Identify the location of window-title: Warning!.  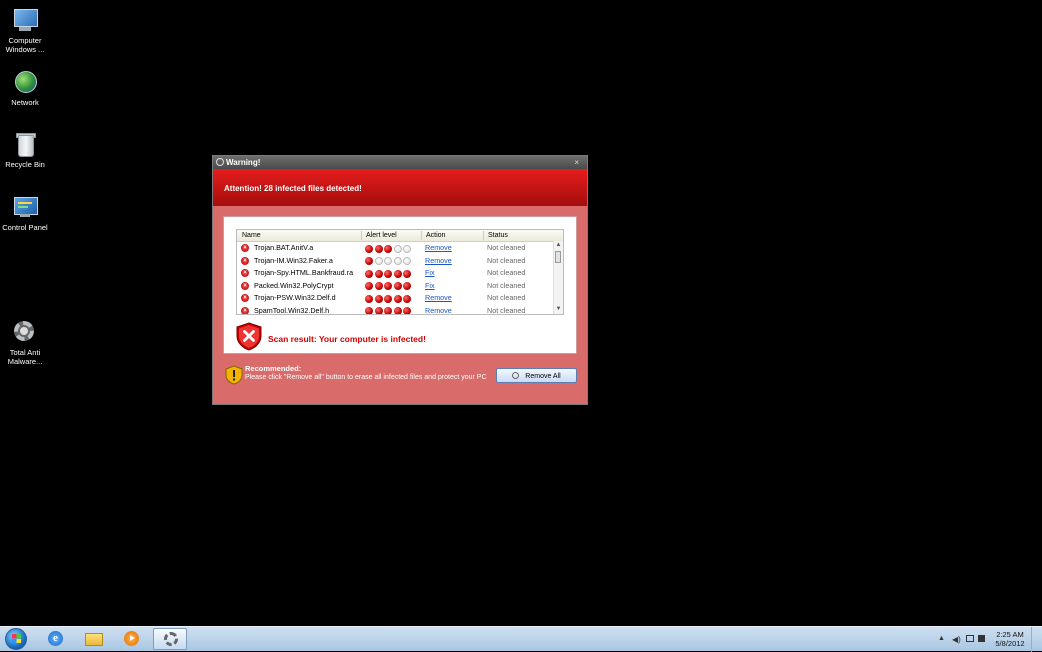
(243, 162).